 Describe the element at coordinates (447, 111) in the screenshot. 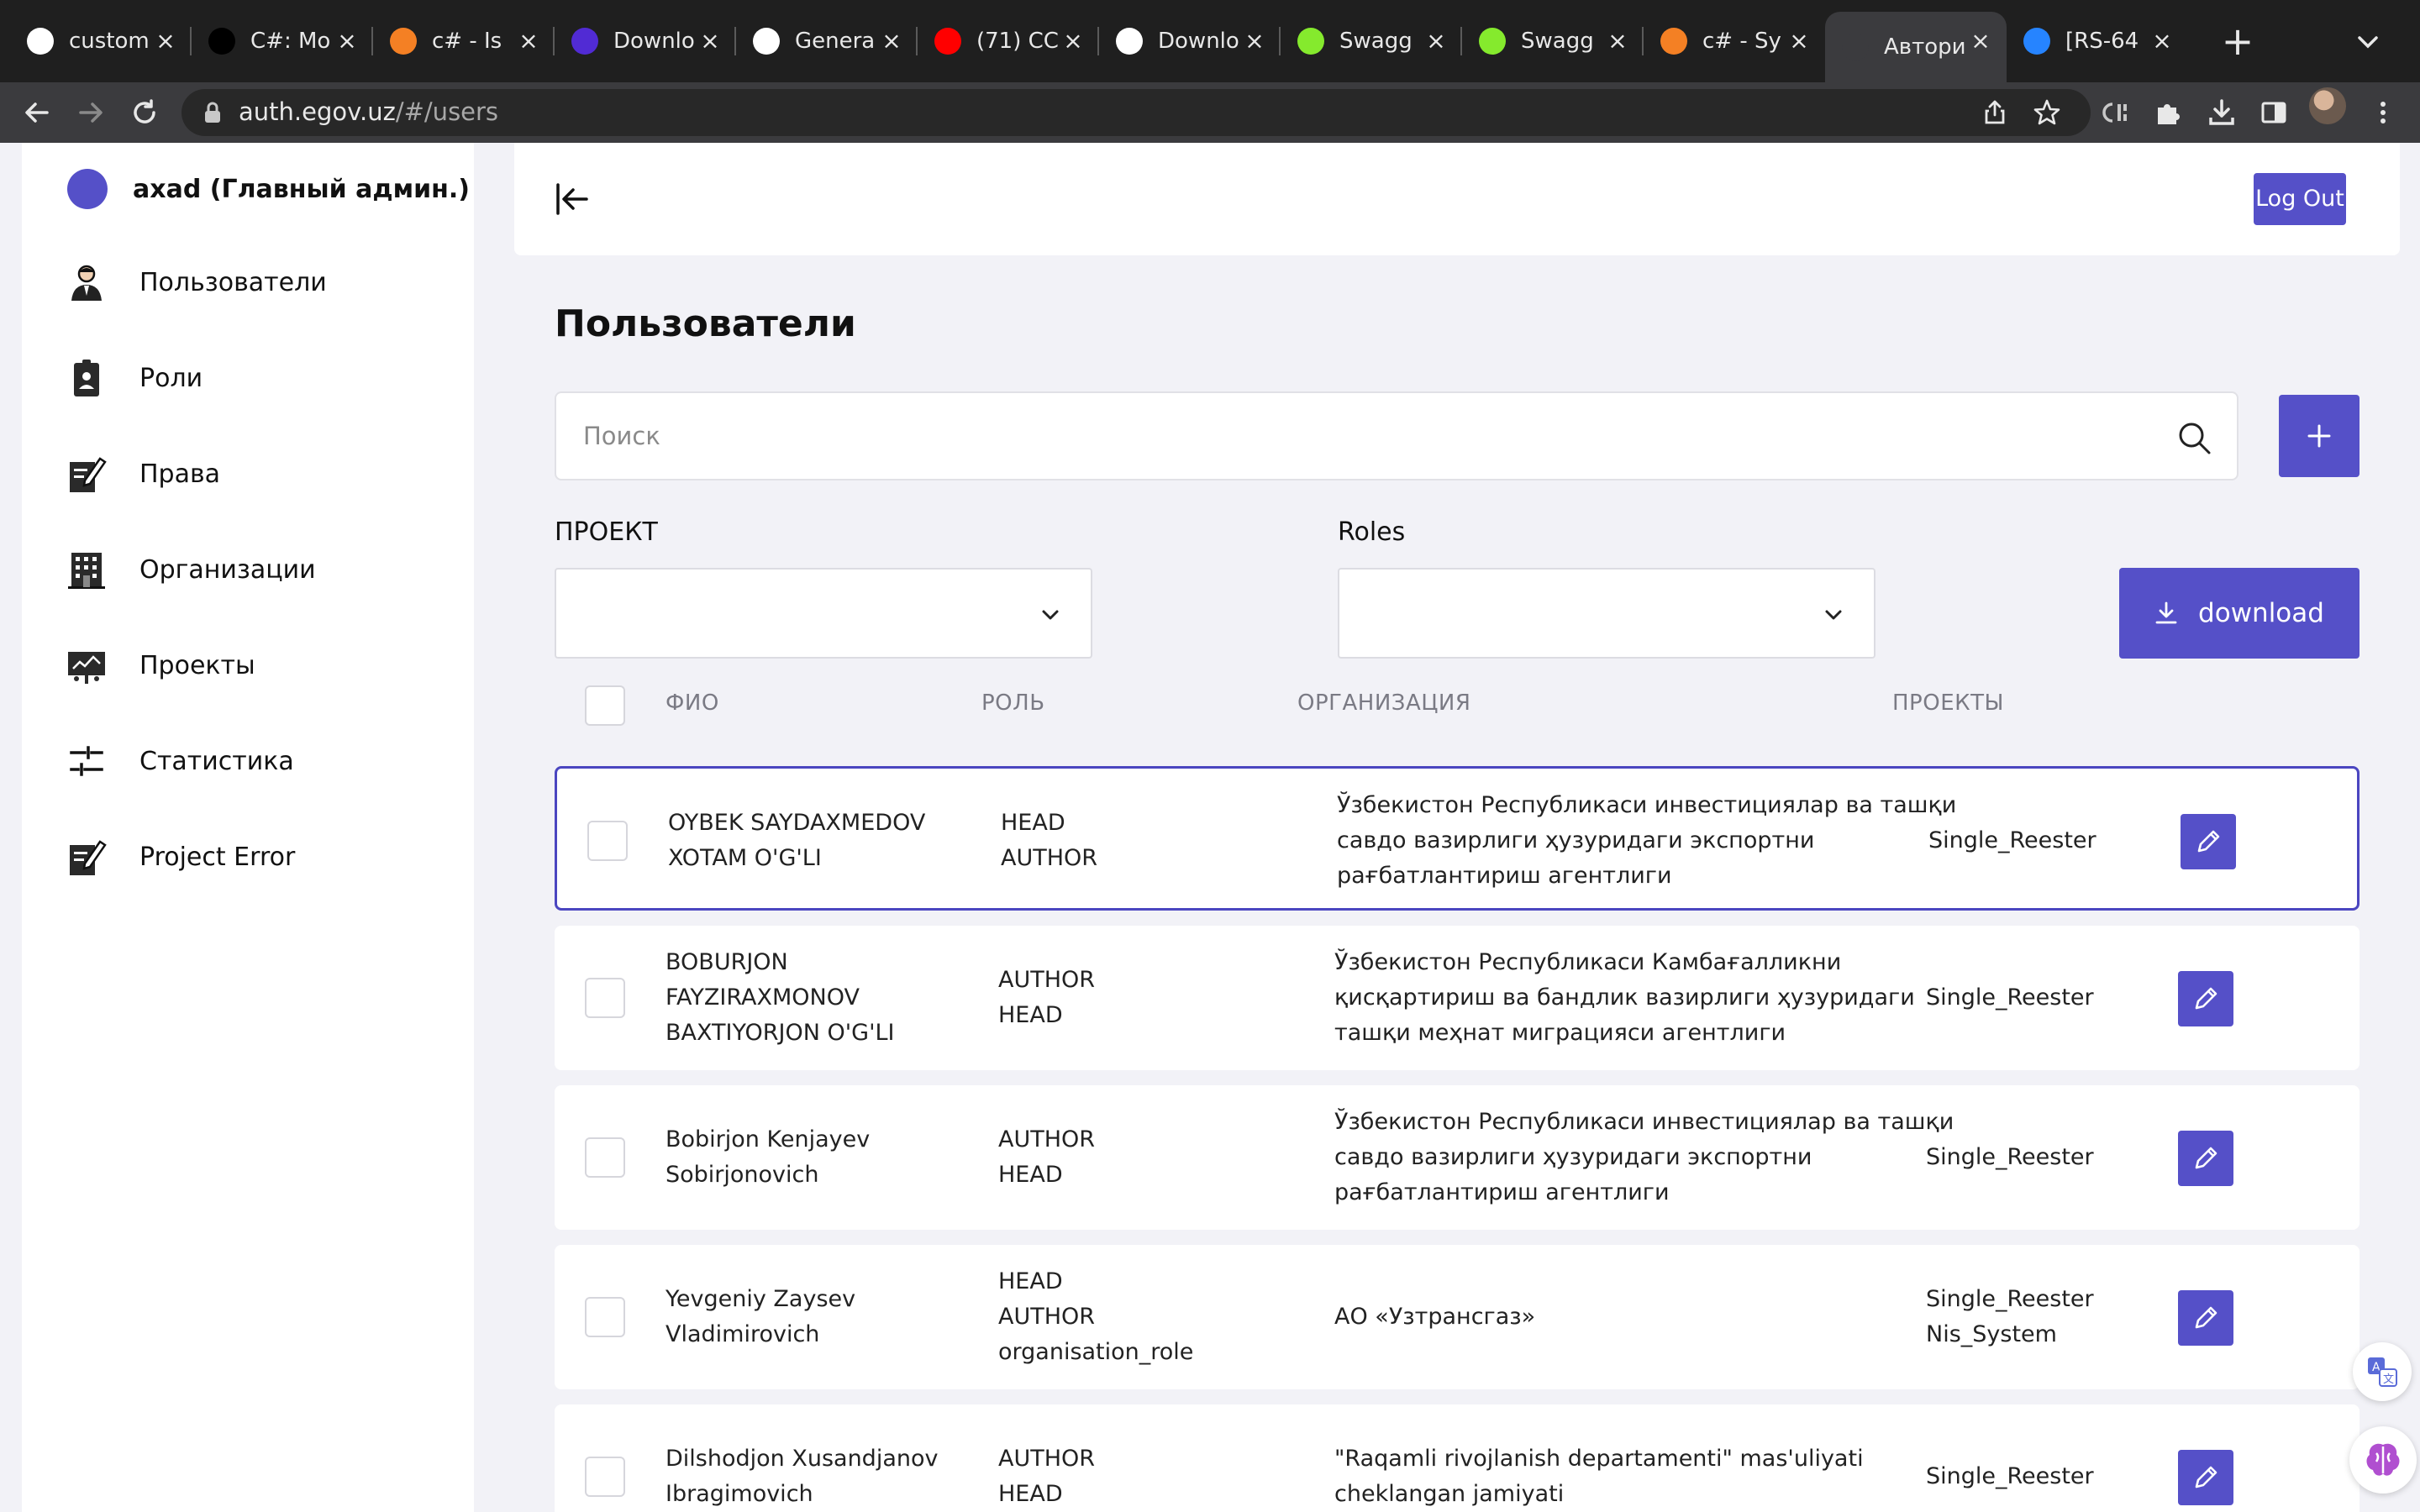

I see `url-path: /#/users` at that location.